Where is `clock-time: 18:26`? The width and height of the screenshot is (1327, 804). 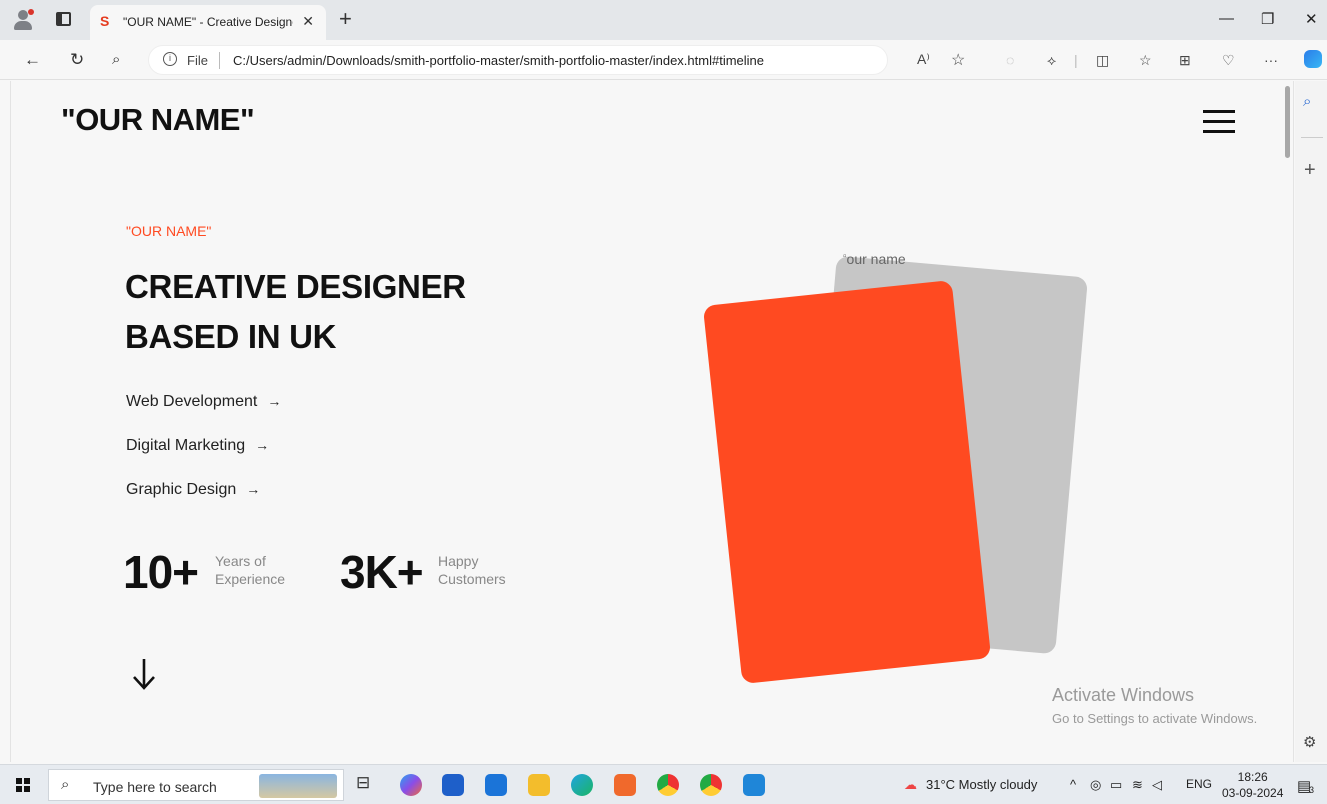 clock-time: 18:26 is located at coordinates (1252, 777).